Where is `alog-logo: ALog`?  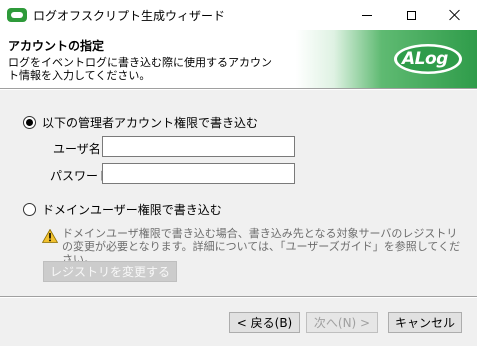 alog-logo: ALog is located at coordinates (428, 59).